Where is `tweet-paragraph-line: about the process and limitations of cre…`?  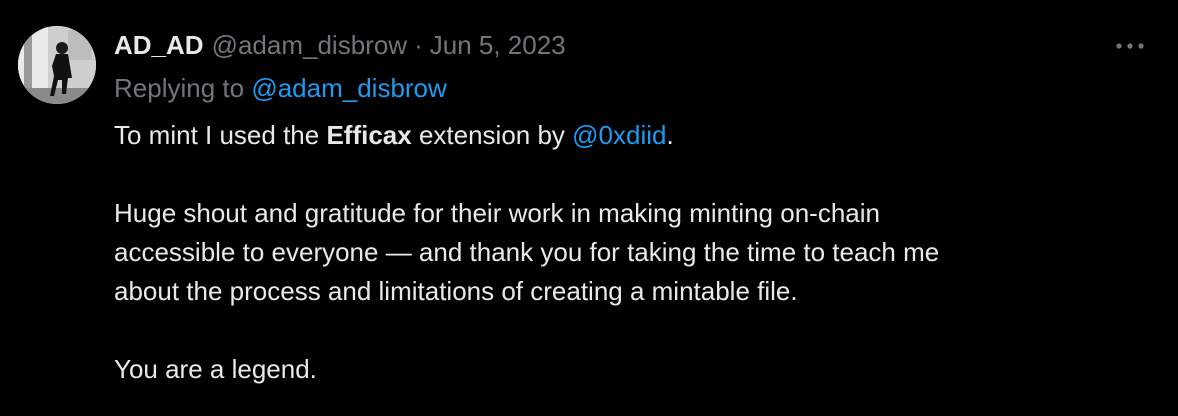 tweet-paragraph-line: about the process and limitations of cre… is located at coordinates (456, 291).